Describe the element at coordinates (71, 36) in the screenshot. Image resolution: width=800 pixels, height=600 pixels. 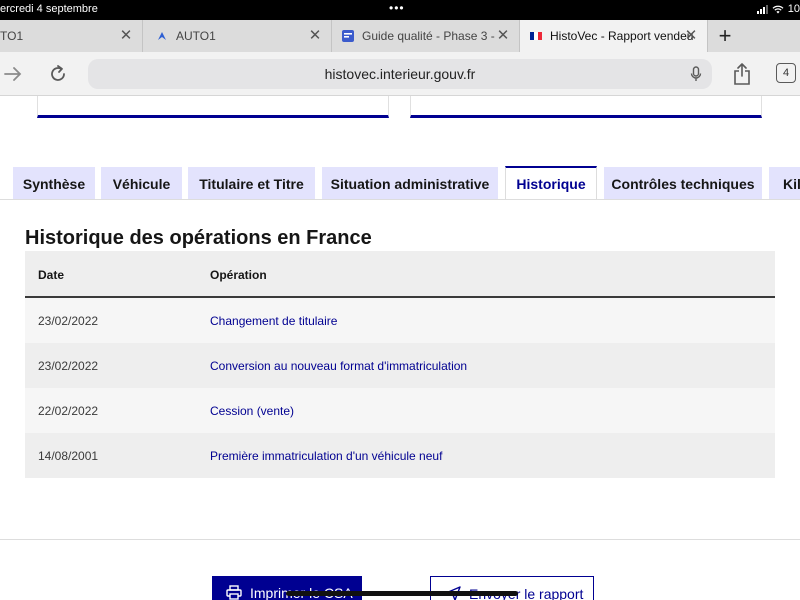
I see `browser-tab-1: TO1 ✕` at that location.